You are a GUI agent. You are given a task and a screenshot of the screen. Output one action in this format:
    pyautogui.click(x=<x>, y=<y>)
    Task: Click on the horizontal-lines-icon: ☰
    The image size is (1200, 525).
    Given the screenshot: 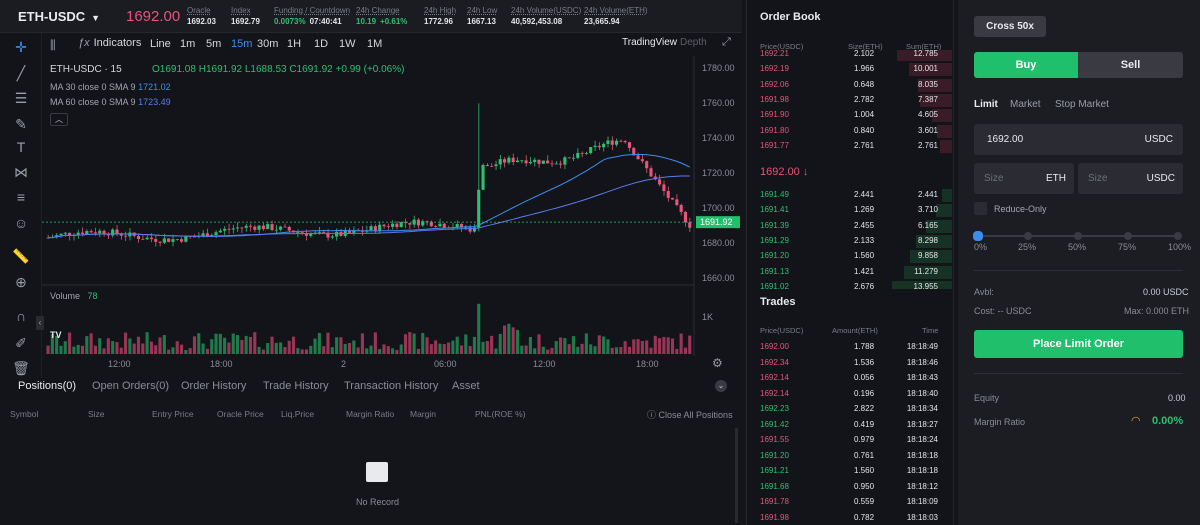 What is the action you would take?
    pyautogui.click(x=21, y=98)
    